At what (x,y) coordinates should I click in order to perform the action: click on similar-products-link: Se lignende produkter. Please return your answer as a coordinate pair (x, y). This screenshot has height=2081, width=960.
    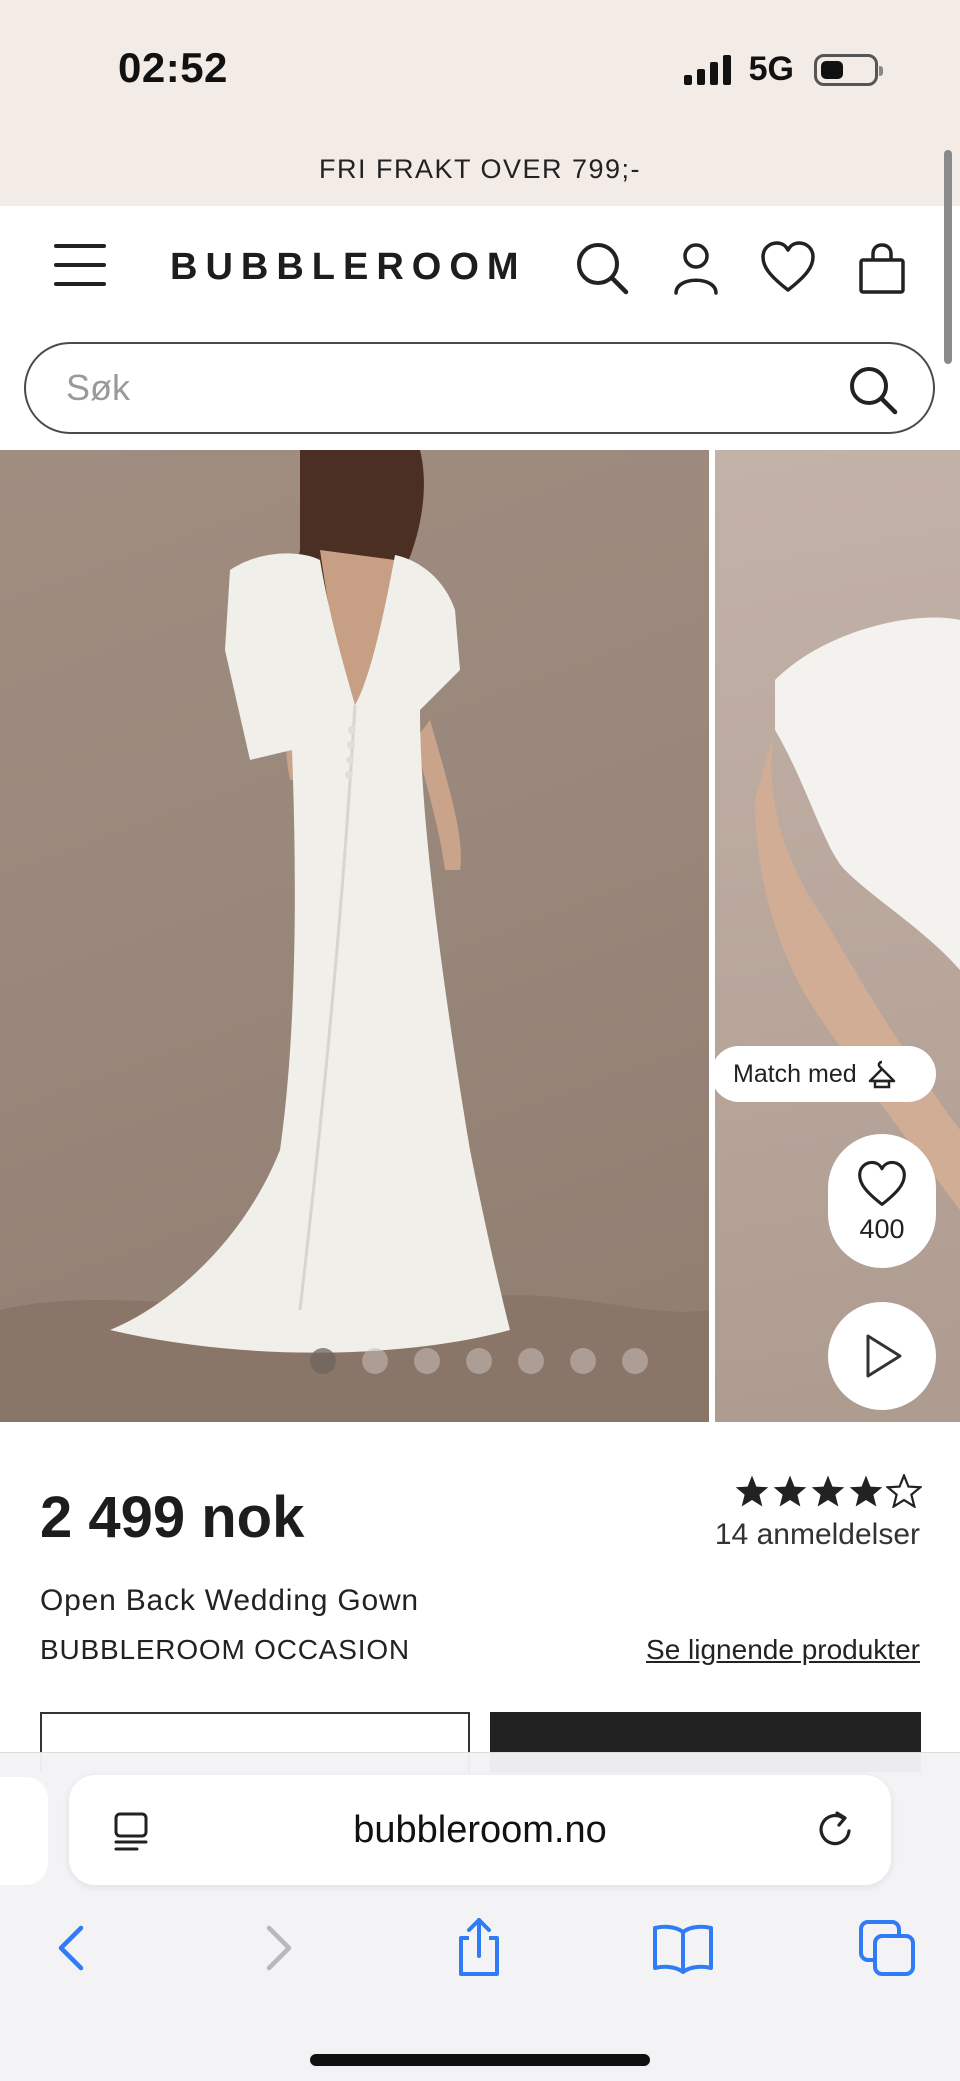
    Looking at the image, I should click on (783, 1650).